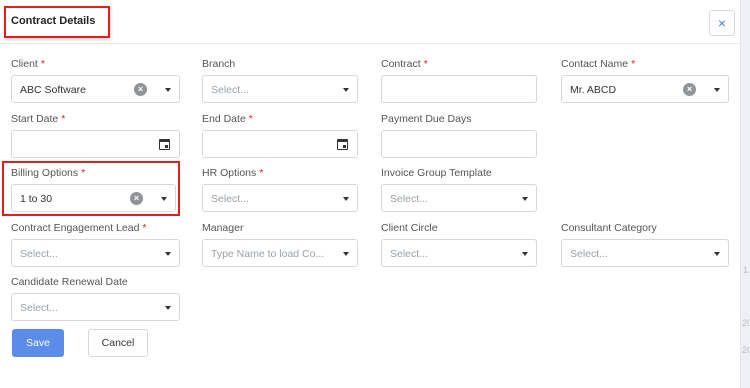 This screenshot has width=750, height=388. Describe the element at coordinates (233, 173) in the screenshot. I see `hr-options-label: HR Options *` at that location.